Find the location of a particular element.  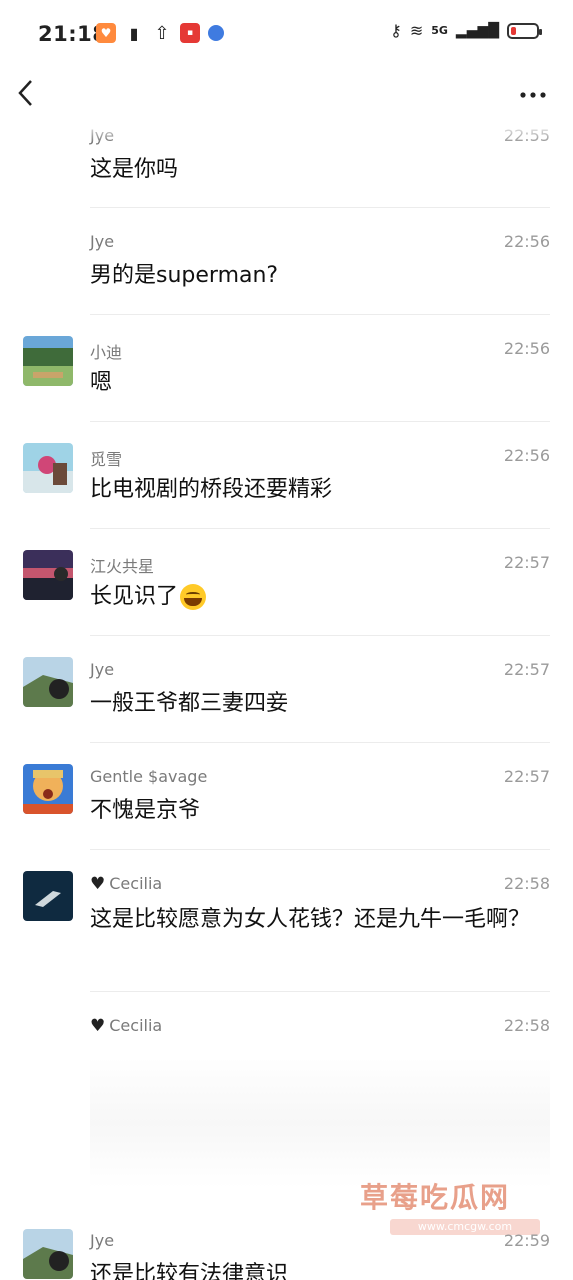

top-bar is located at coordinates (286, 96).